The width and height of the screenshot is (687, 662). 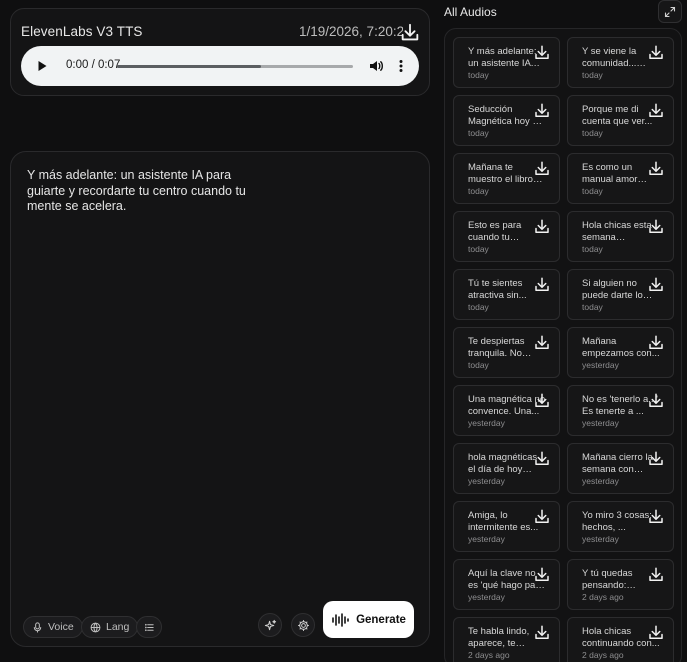 I want to click on audio-list-item: Seducción Magnética hoy y siempretoday, so click(x=506, y=120).